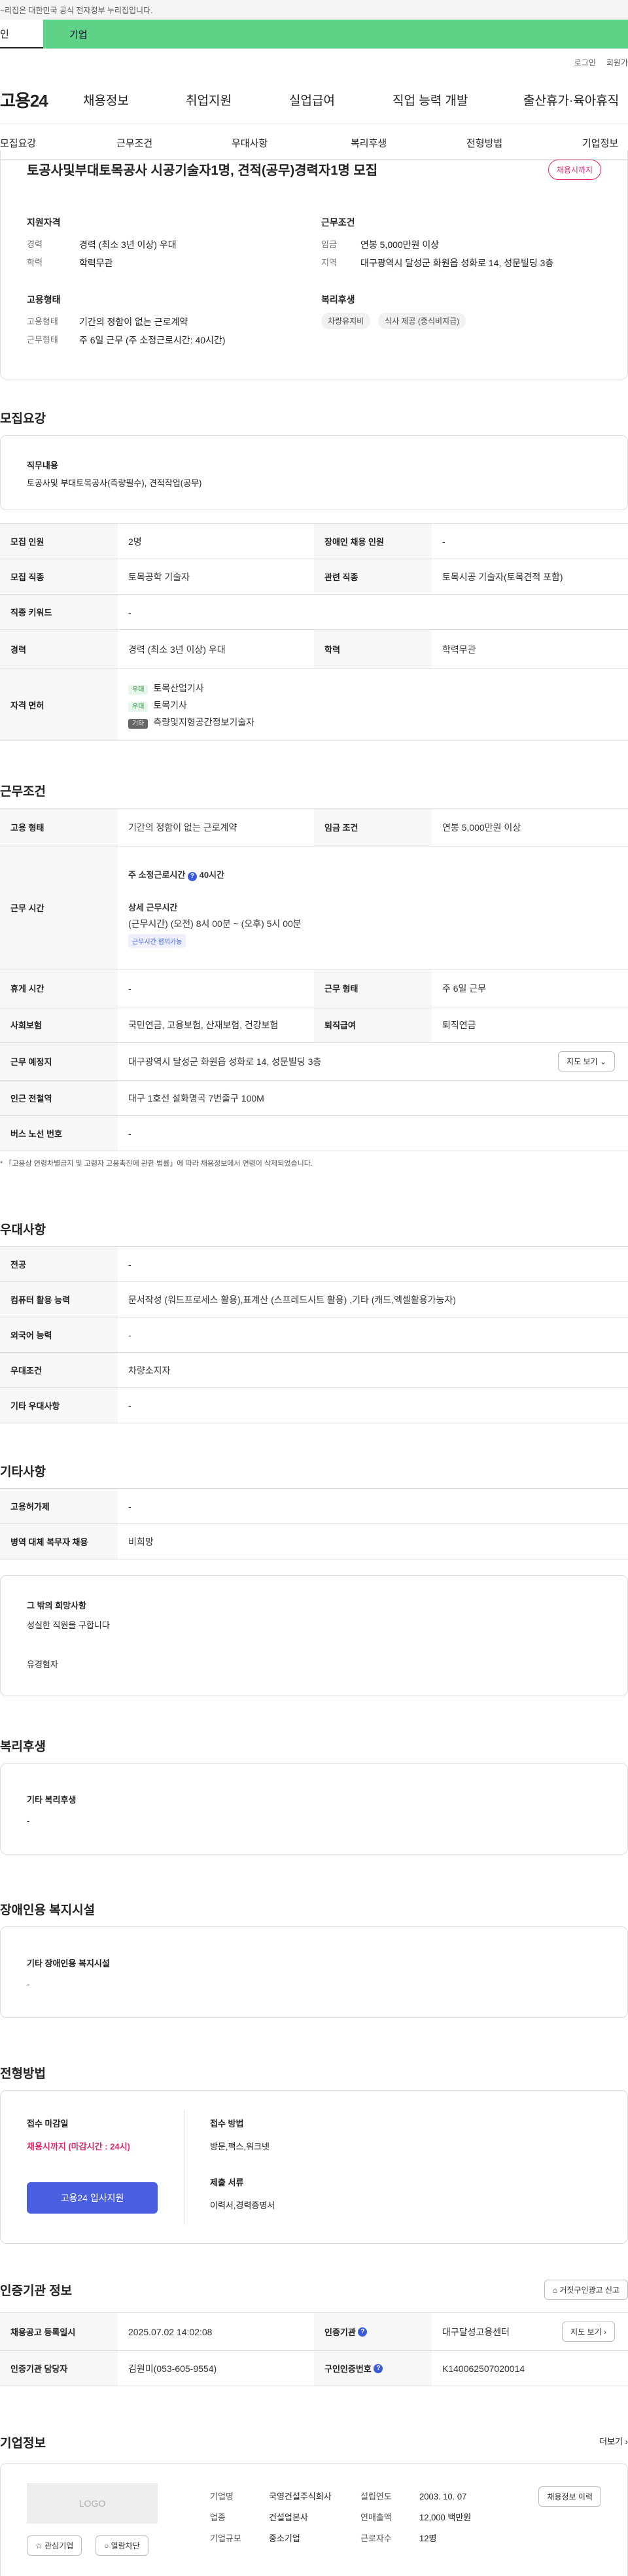 This screenshot has width=628, height=2576. Describe the element at coordinates (617, 62) in the screenshot. I see `signup-link: 회원가` at that location.